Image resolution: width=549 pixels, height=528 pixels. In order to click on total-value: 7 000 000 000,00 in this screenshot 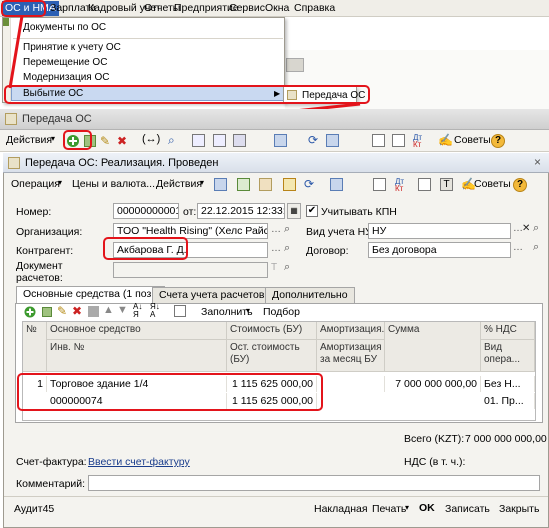, I will do `click(506, 439)`.